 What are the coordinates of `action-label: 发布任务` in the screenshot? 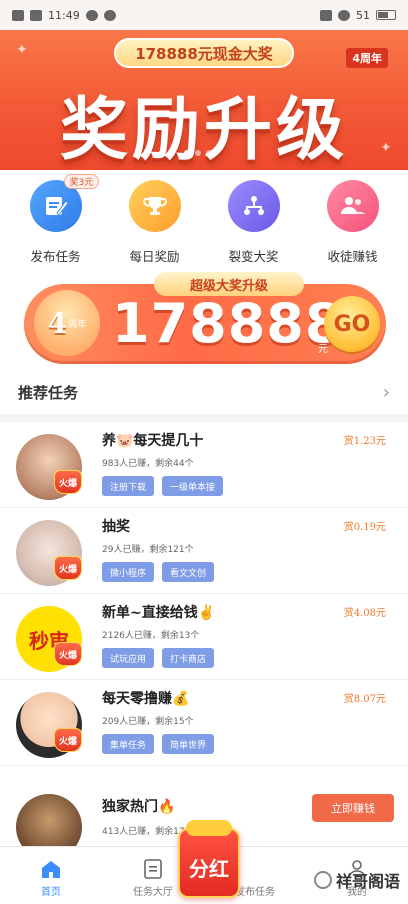 It's located at (55, 256).